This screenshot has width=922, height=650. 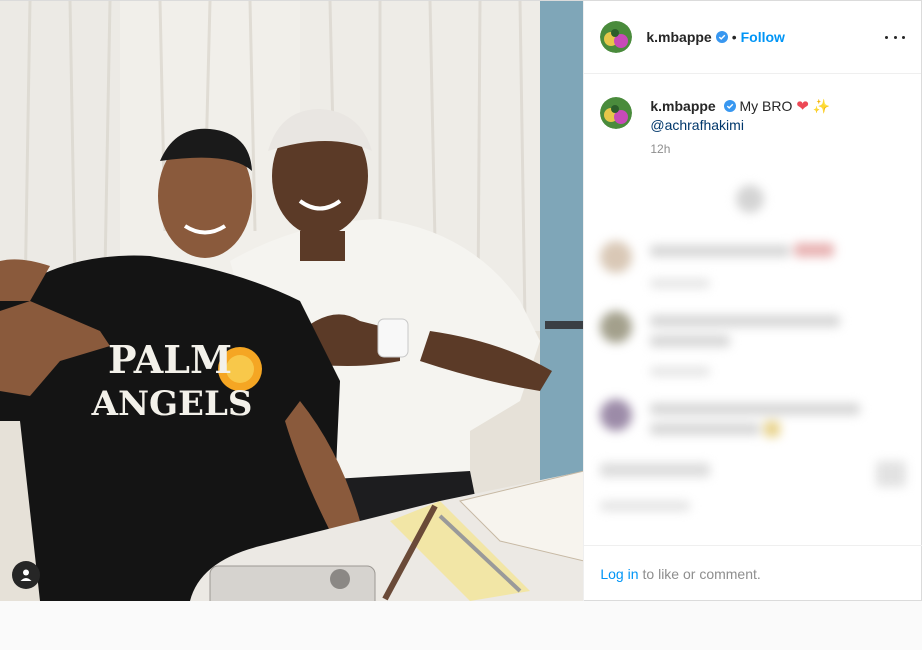 What do you see at coordinates (750, 199) in the screenshot?
I see `loading-spinner-icon` at bounding box center [750, 199].